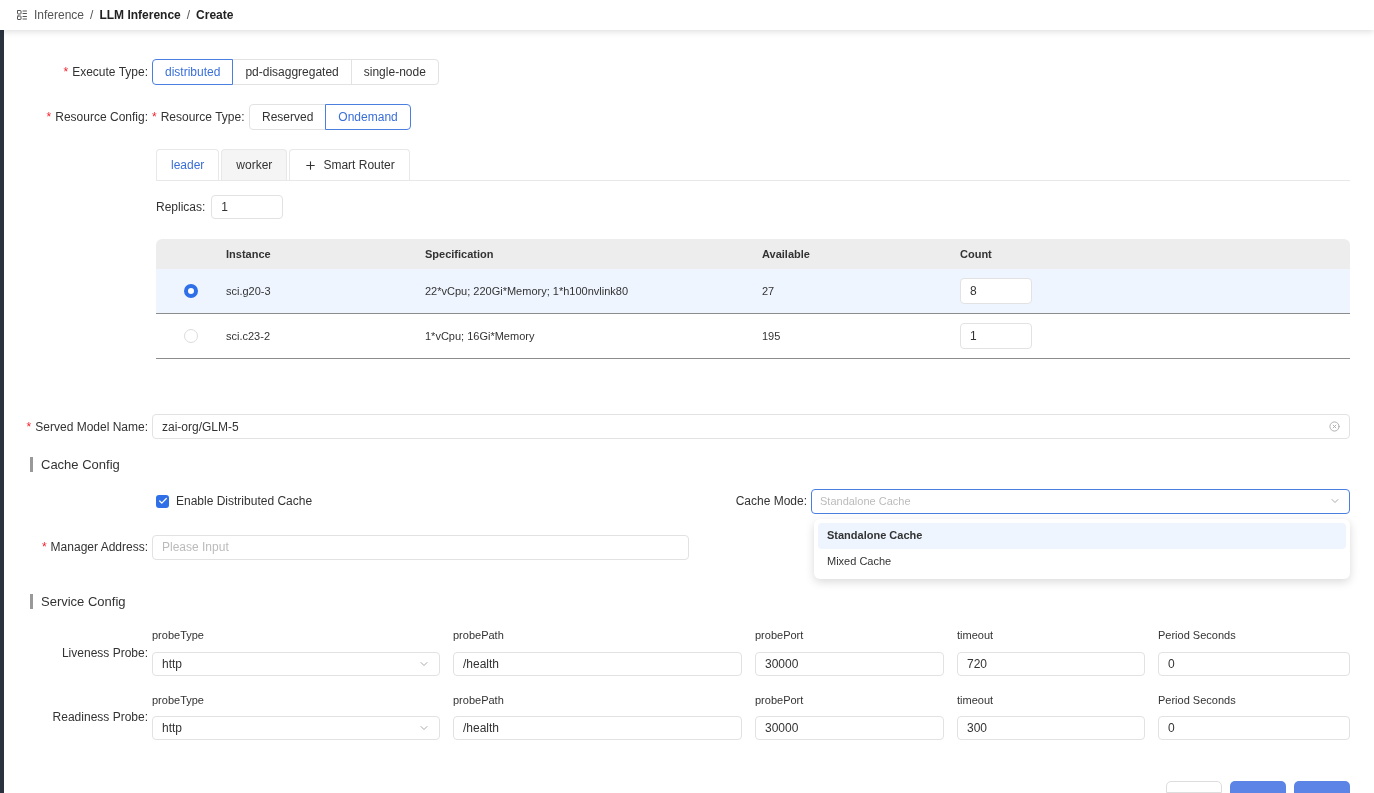 The height and width of the screenshot is (793, 1374). What do you see at coordinates (1082, 561) in the screenshot?
I see `dropdown-option: Mixed Cache` at bounding box center [1082, 561].